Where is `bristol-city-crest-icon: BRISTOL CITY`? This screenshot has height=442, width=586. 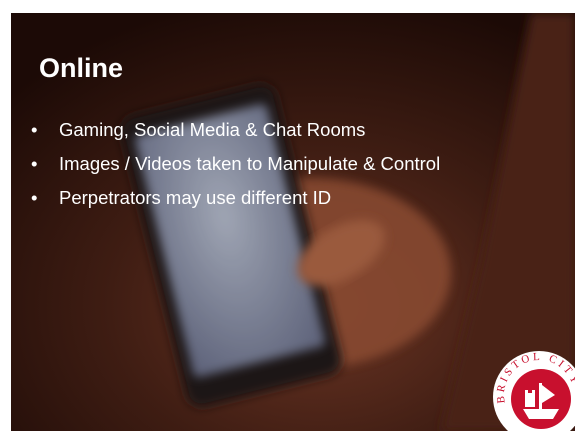 bristol-city-crest-icon: BRISTOL CITY is located at coordinates (534, 391).